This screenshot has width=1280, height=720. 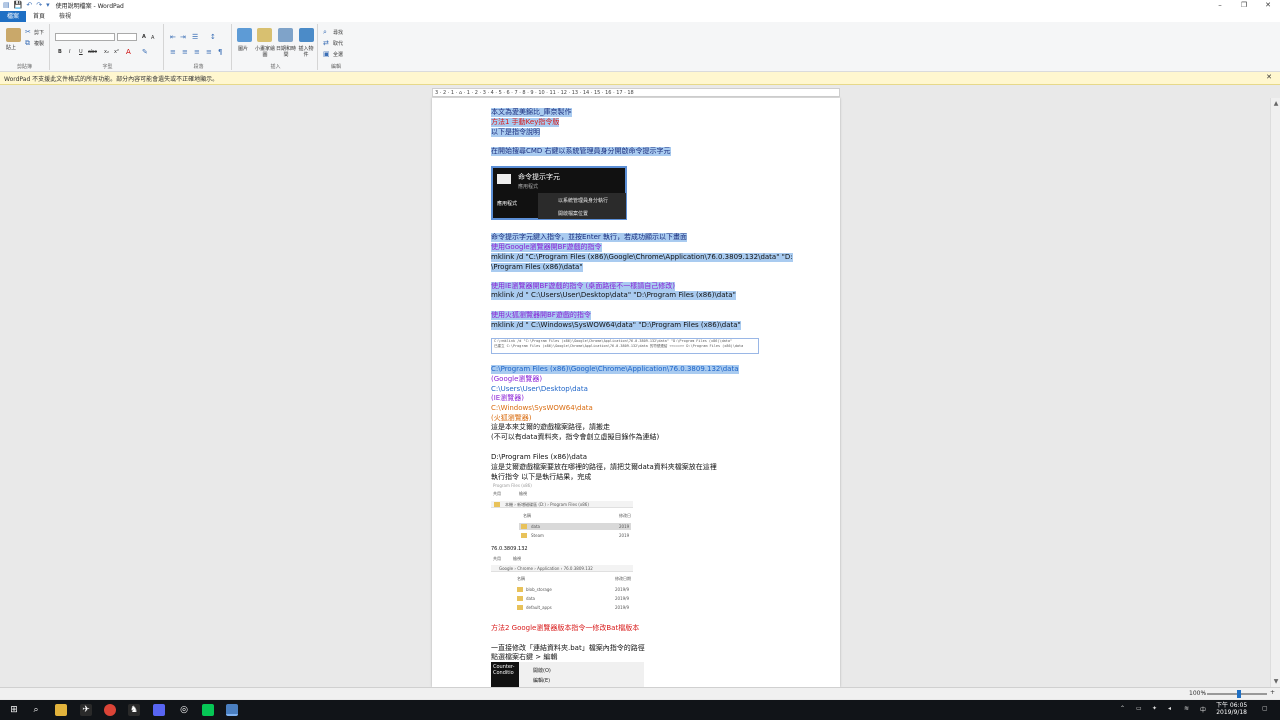 What do you see at coordinates (81, 52) in the screenshot?
I see `underline-button: U` at bounding box center [81, 52].